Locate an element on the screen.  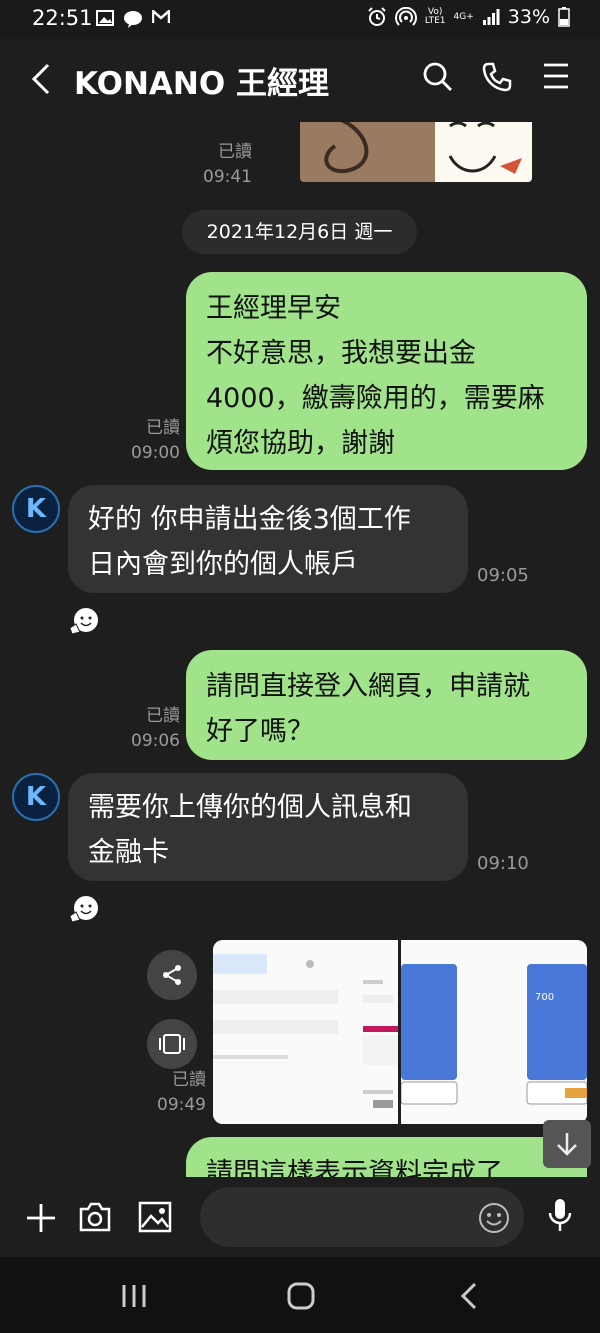
back-nav-icon is located at coordinates (469, 1296).